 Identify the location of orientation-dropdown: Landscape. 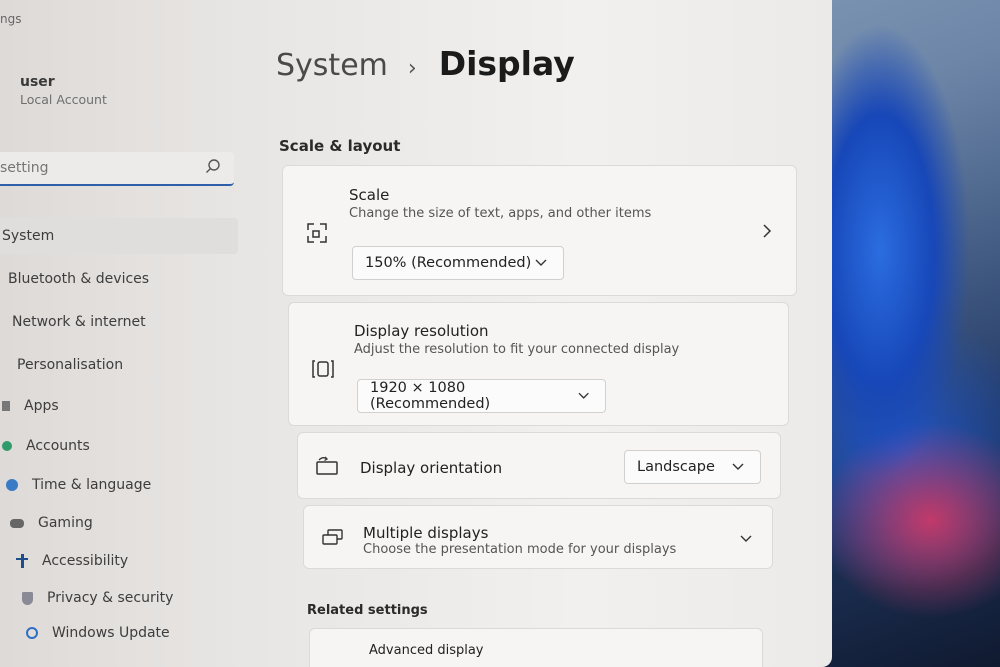
(692, 467).